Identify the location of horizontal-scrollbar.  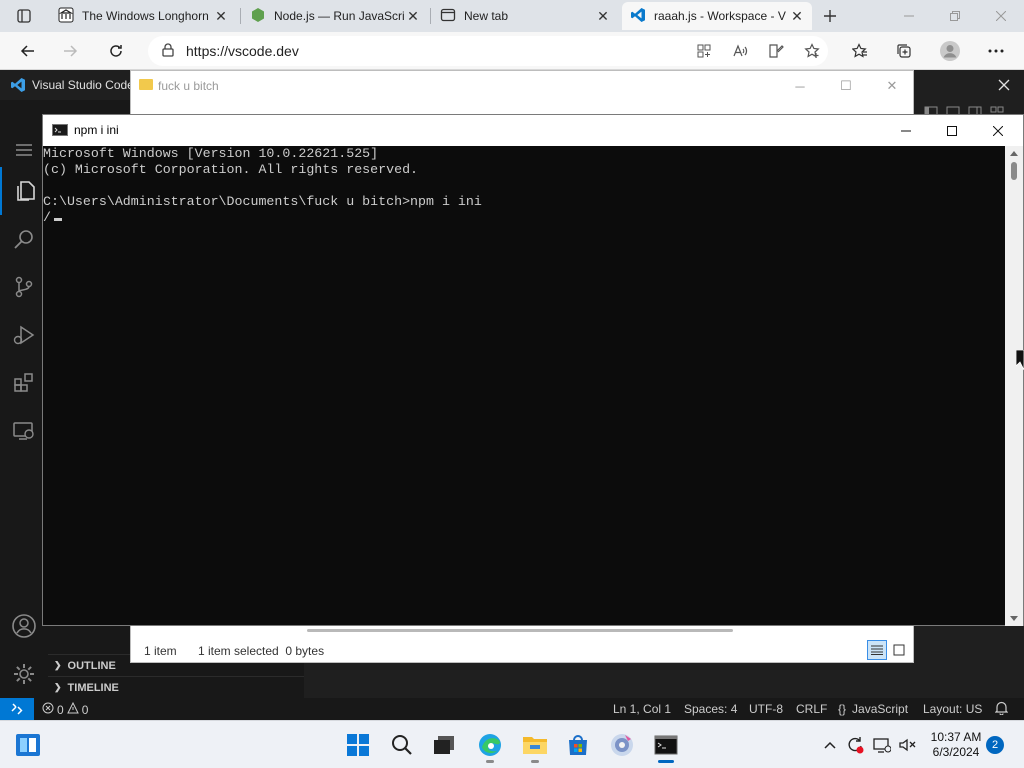
(520, 630).